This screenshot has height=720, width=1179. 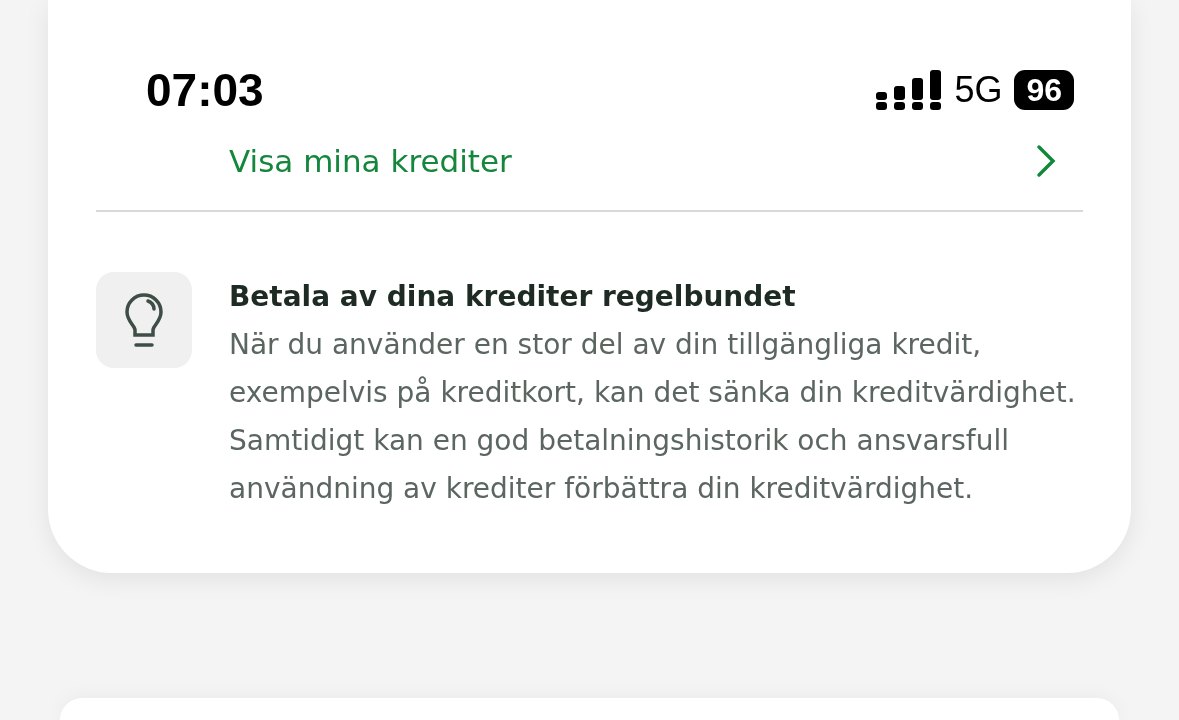 What do you see at coordinates (1044, 90) in the screenshot?
I see `battery-level: 96` at bounding box center [1044, 90].